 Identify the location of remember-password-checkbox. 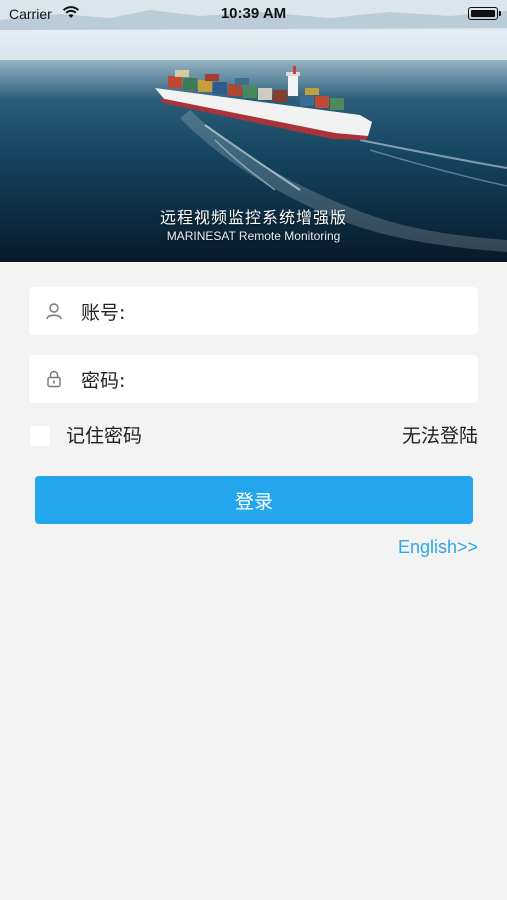
(40, 436).